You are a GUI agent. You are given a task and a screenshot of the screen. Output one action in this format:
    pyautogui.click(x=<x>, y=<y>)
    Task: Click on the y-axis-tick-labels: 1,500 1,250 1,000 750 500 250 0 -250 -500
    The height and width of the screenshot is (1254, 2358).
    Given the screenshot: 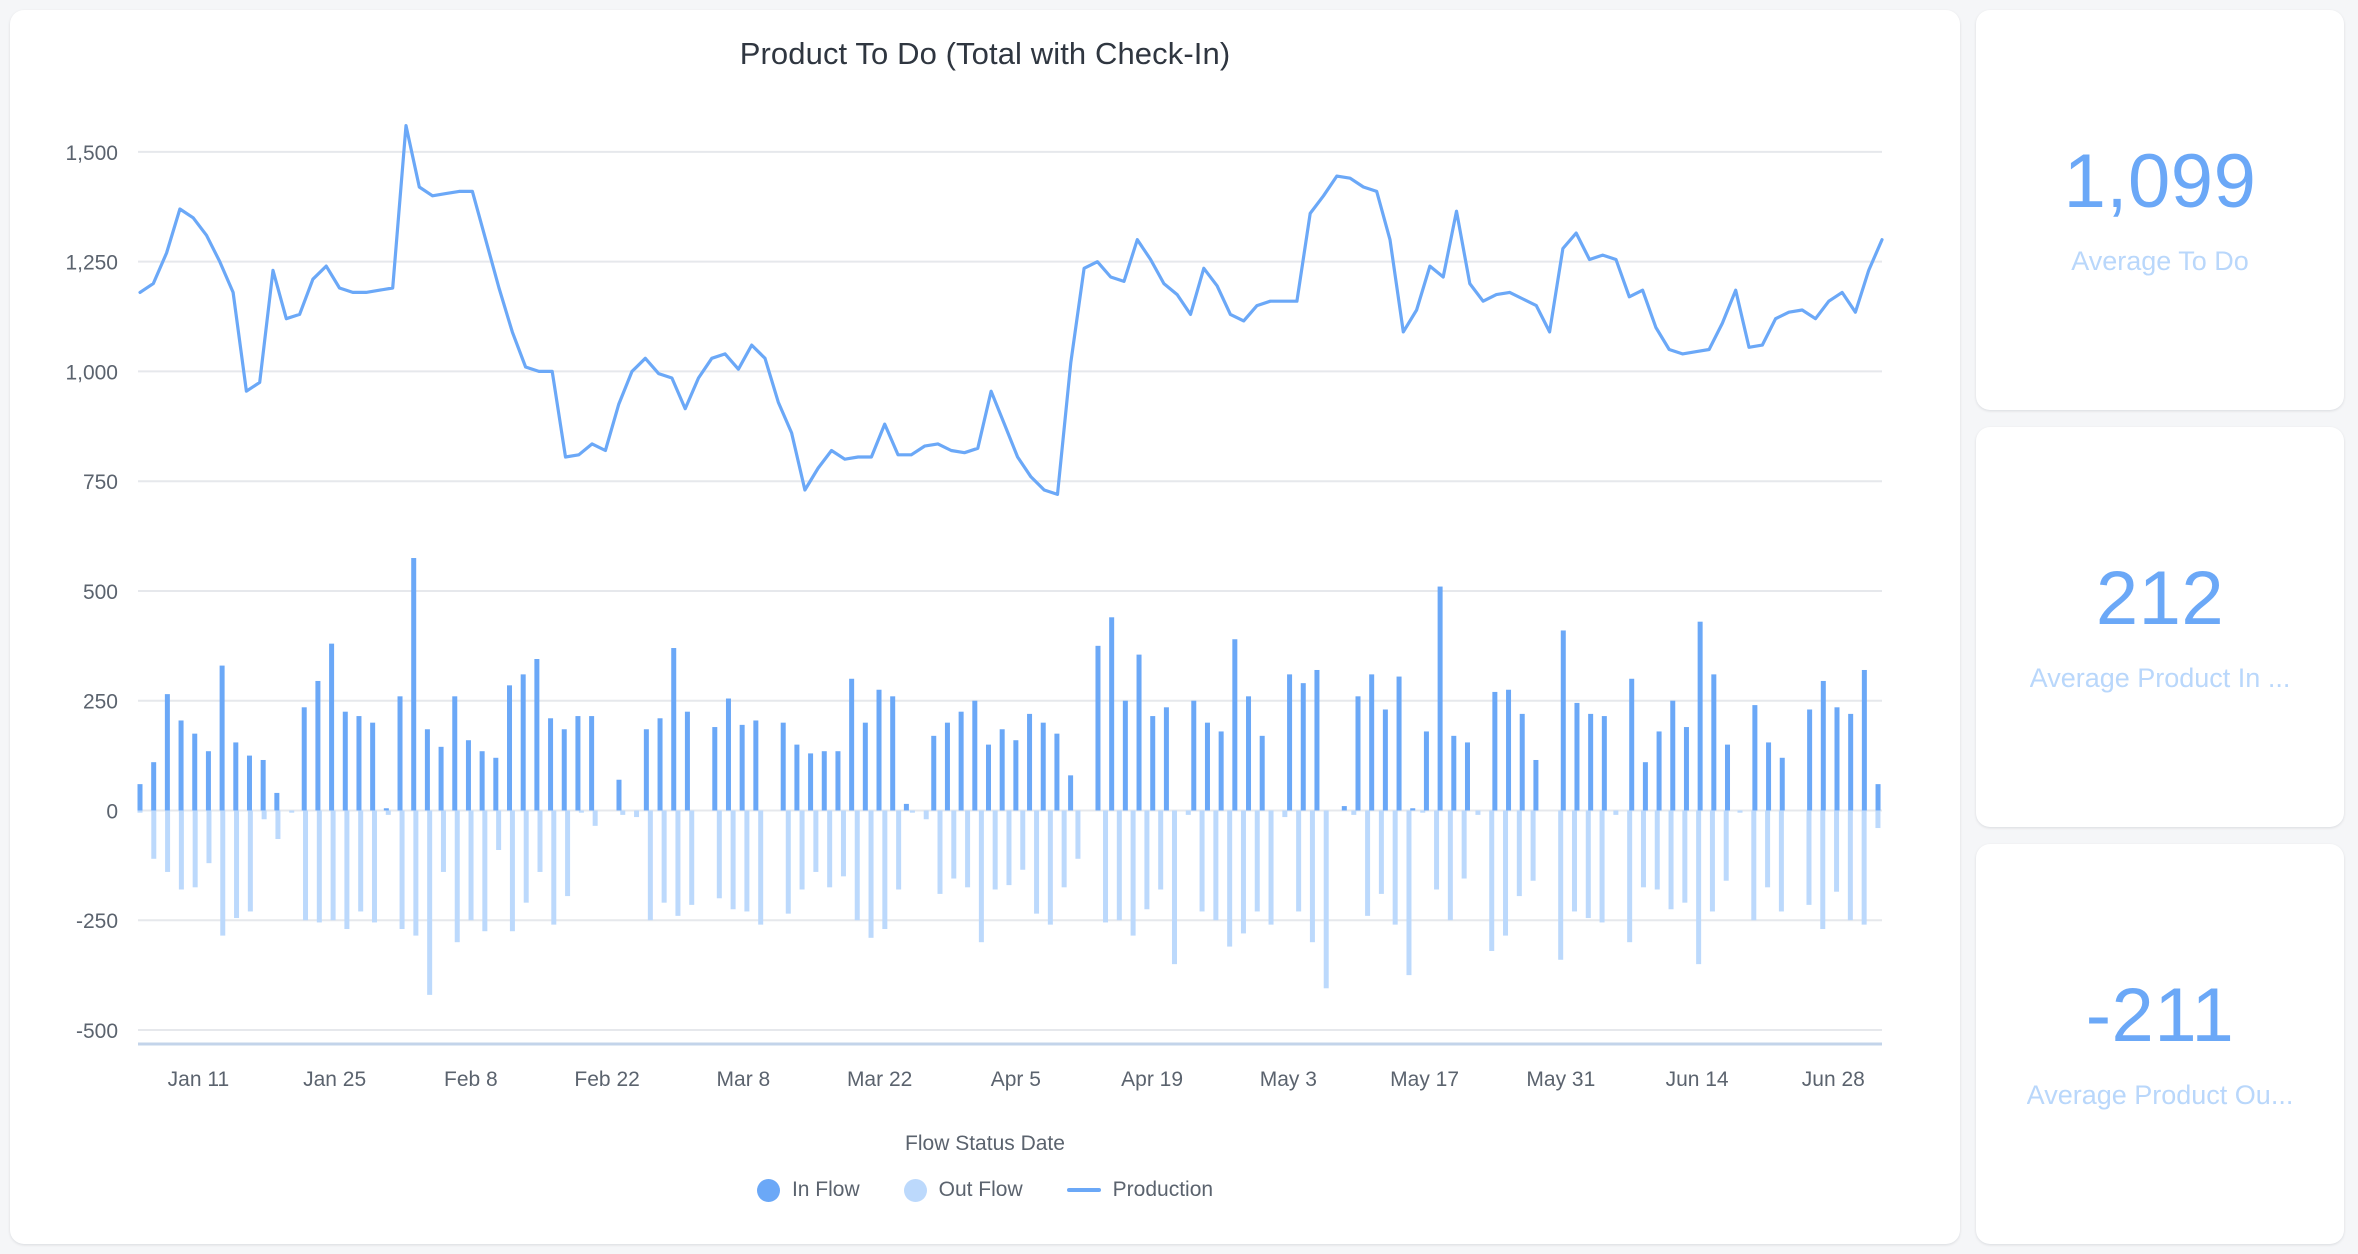 What is the action you would take?
    pyautogui.click(x=91, y=592)
    